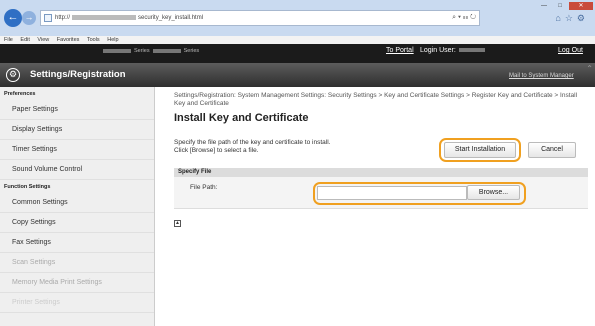  What do you see at coordinates (589, 68) in the screenshot?
I see `scrollbar-up-icon: ⌃` at bounding box center [589, 68].